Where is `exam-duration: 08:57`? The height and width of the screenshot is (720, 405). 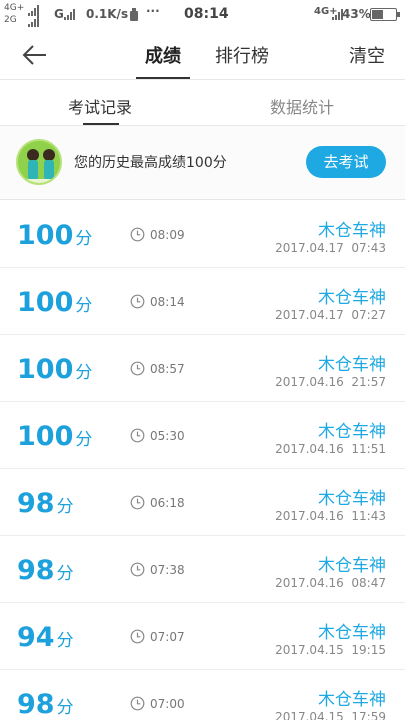
exam-duration: 08:57 is located at coordinates (167, 369).